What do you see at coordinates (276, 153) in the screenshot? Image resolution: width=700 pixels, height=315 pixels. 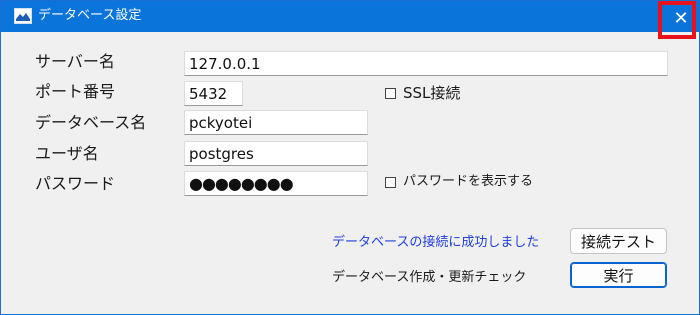 I see `user-name-input` at bounding box center [276, 153].